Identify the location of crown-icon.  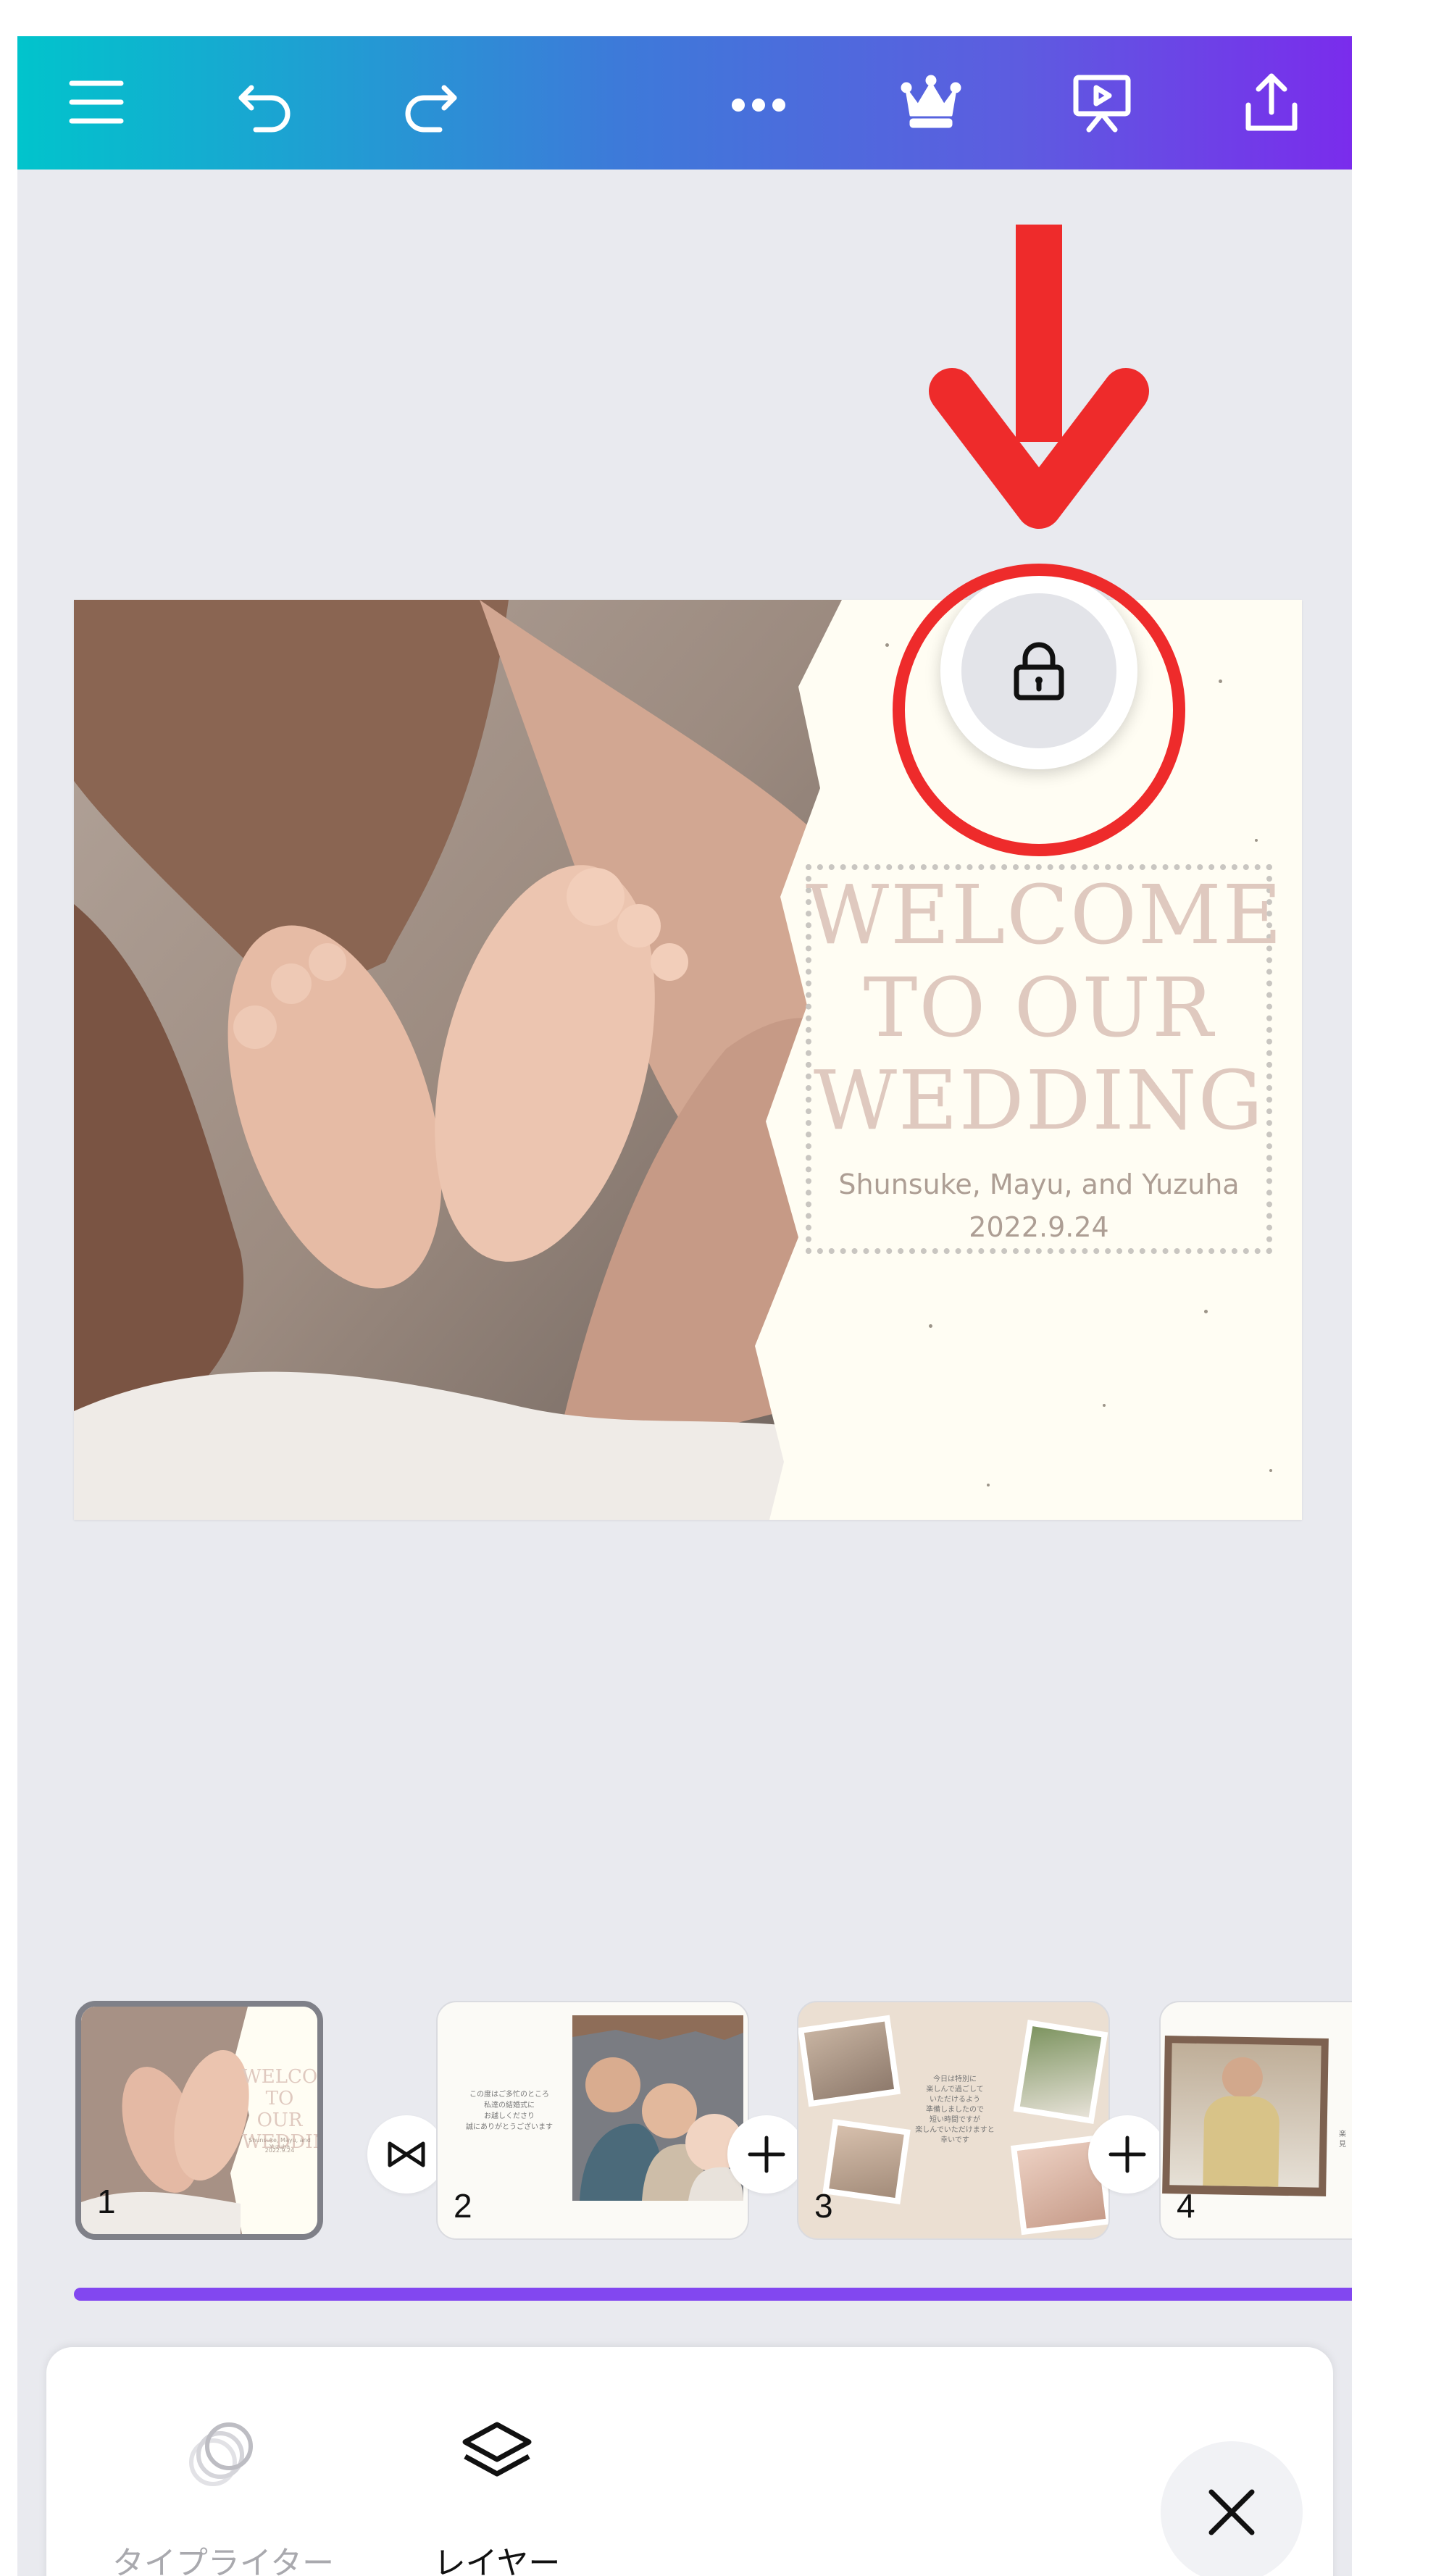
(931, 101).